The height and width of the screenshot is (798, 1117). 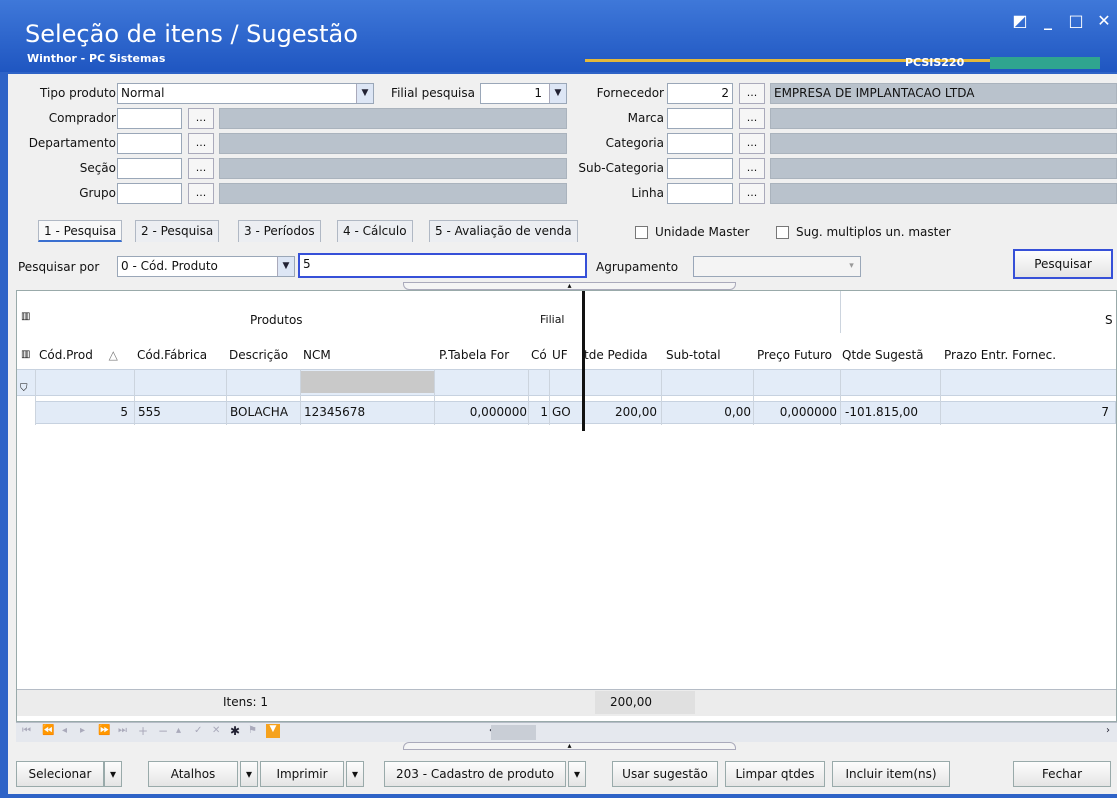 What do you see at coordinates (149, 168) in the screenshot?
I see `secao-field` at bounding box center [149, 168].